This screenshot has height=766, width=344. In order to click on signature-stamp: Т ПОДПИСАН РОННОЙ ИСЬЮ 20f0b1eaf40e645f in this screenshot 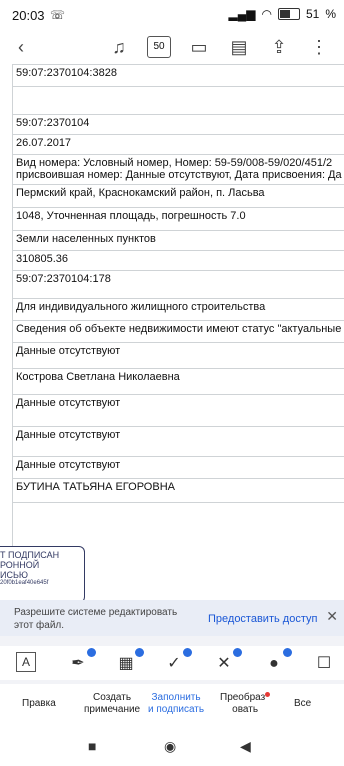, I will do `click(42, 574)`.